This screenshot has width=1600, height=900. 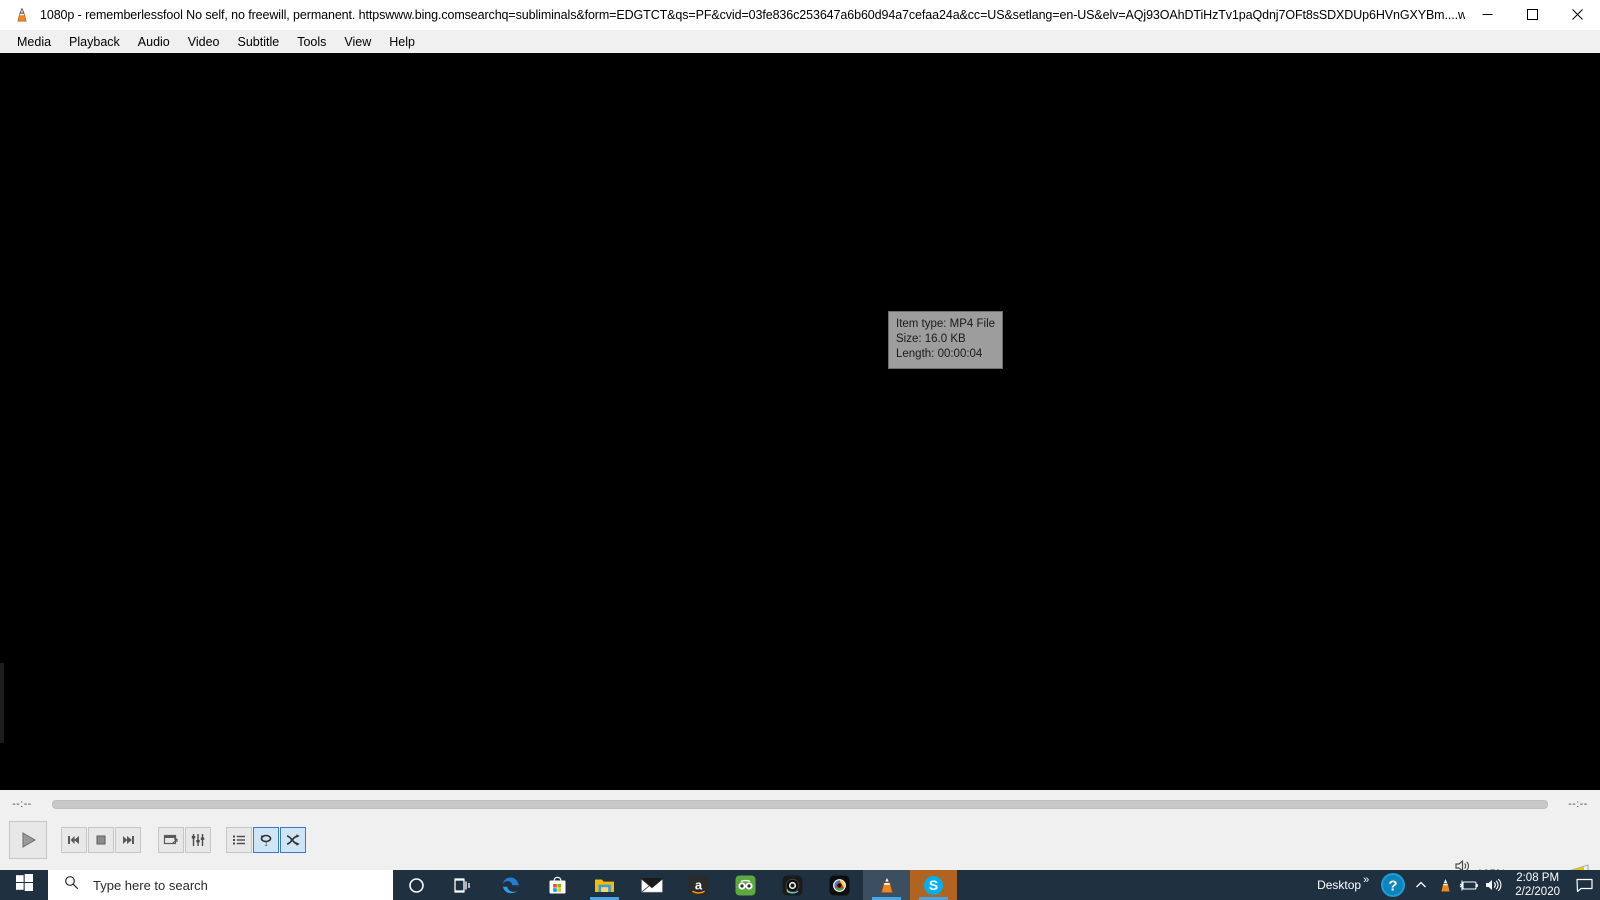 What do you see at coordinates (946, 324) in the screenshot?
I see `tooltip-item-type: Item type: MP4 File` at bounding box center [946, 324].